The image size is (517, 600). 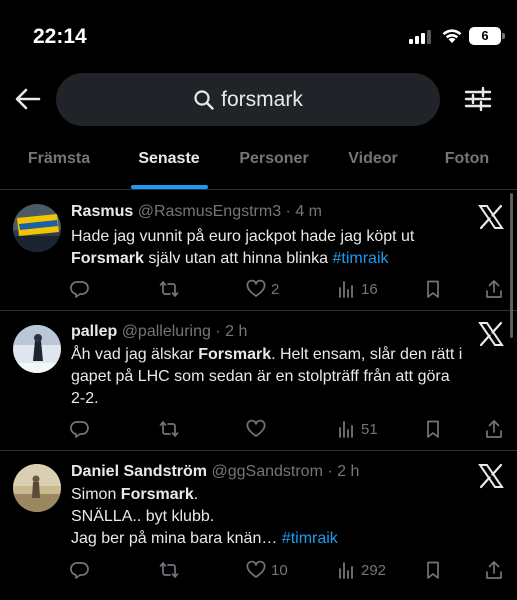 What do you see at coordinates (262, 99) in the screenshot?
I see `search-query: forsmark` at bounding box center [262, 99].